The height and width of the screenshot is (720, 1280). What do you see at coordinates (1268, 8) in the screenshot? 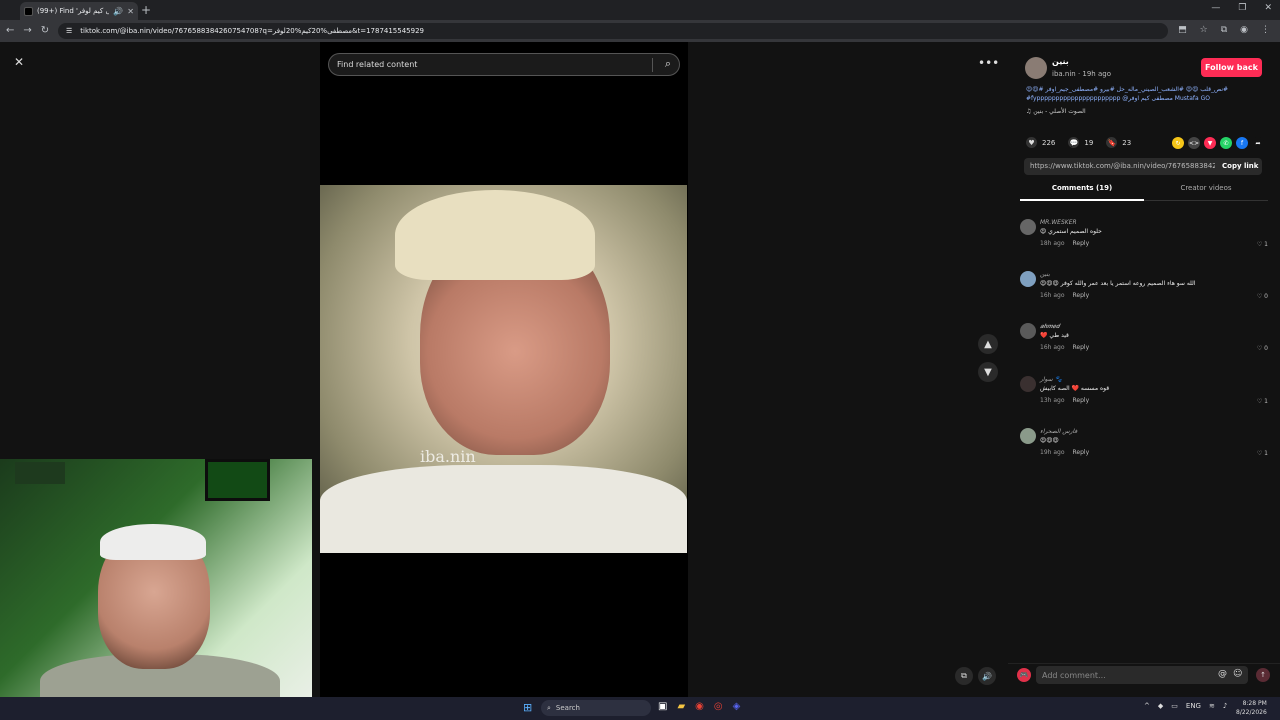
I see `window-close-icon: ✕` at bounding box center [1268, 8].